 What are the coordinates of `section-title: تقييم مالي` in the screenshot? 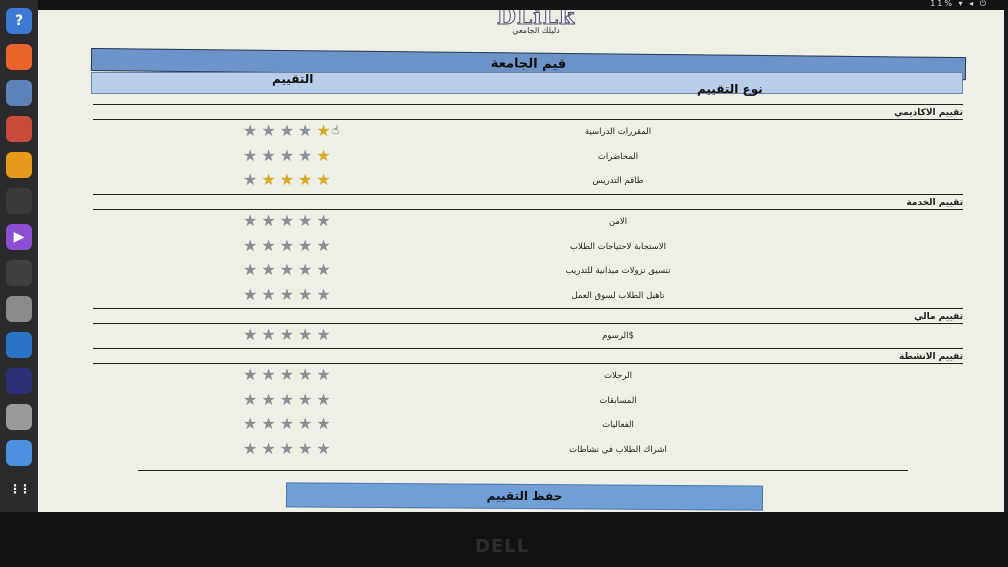 It's located at (938, 317).